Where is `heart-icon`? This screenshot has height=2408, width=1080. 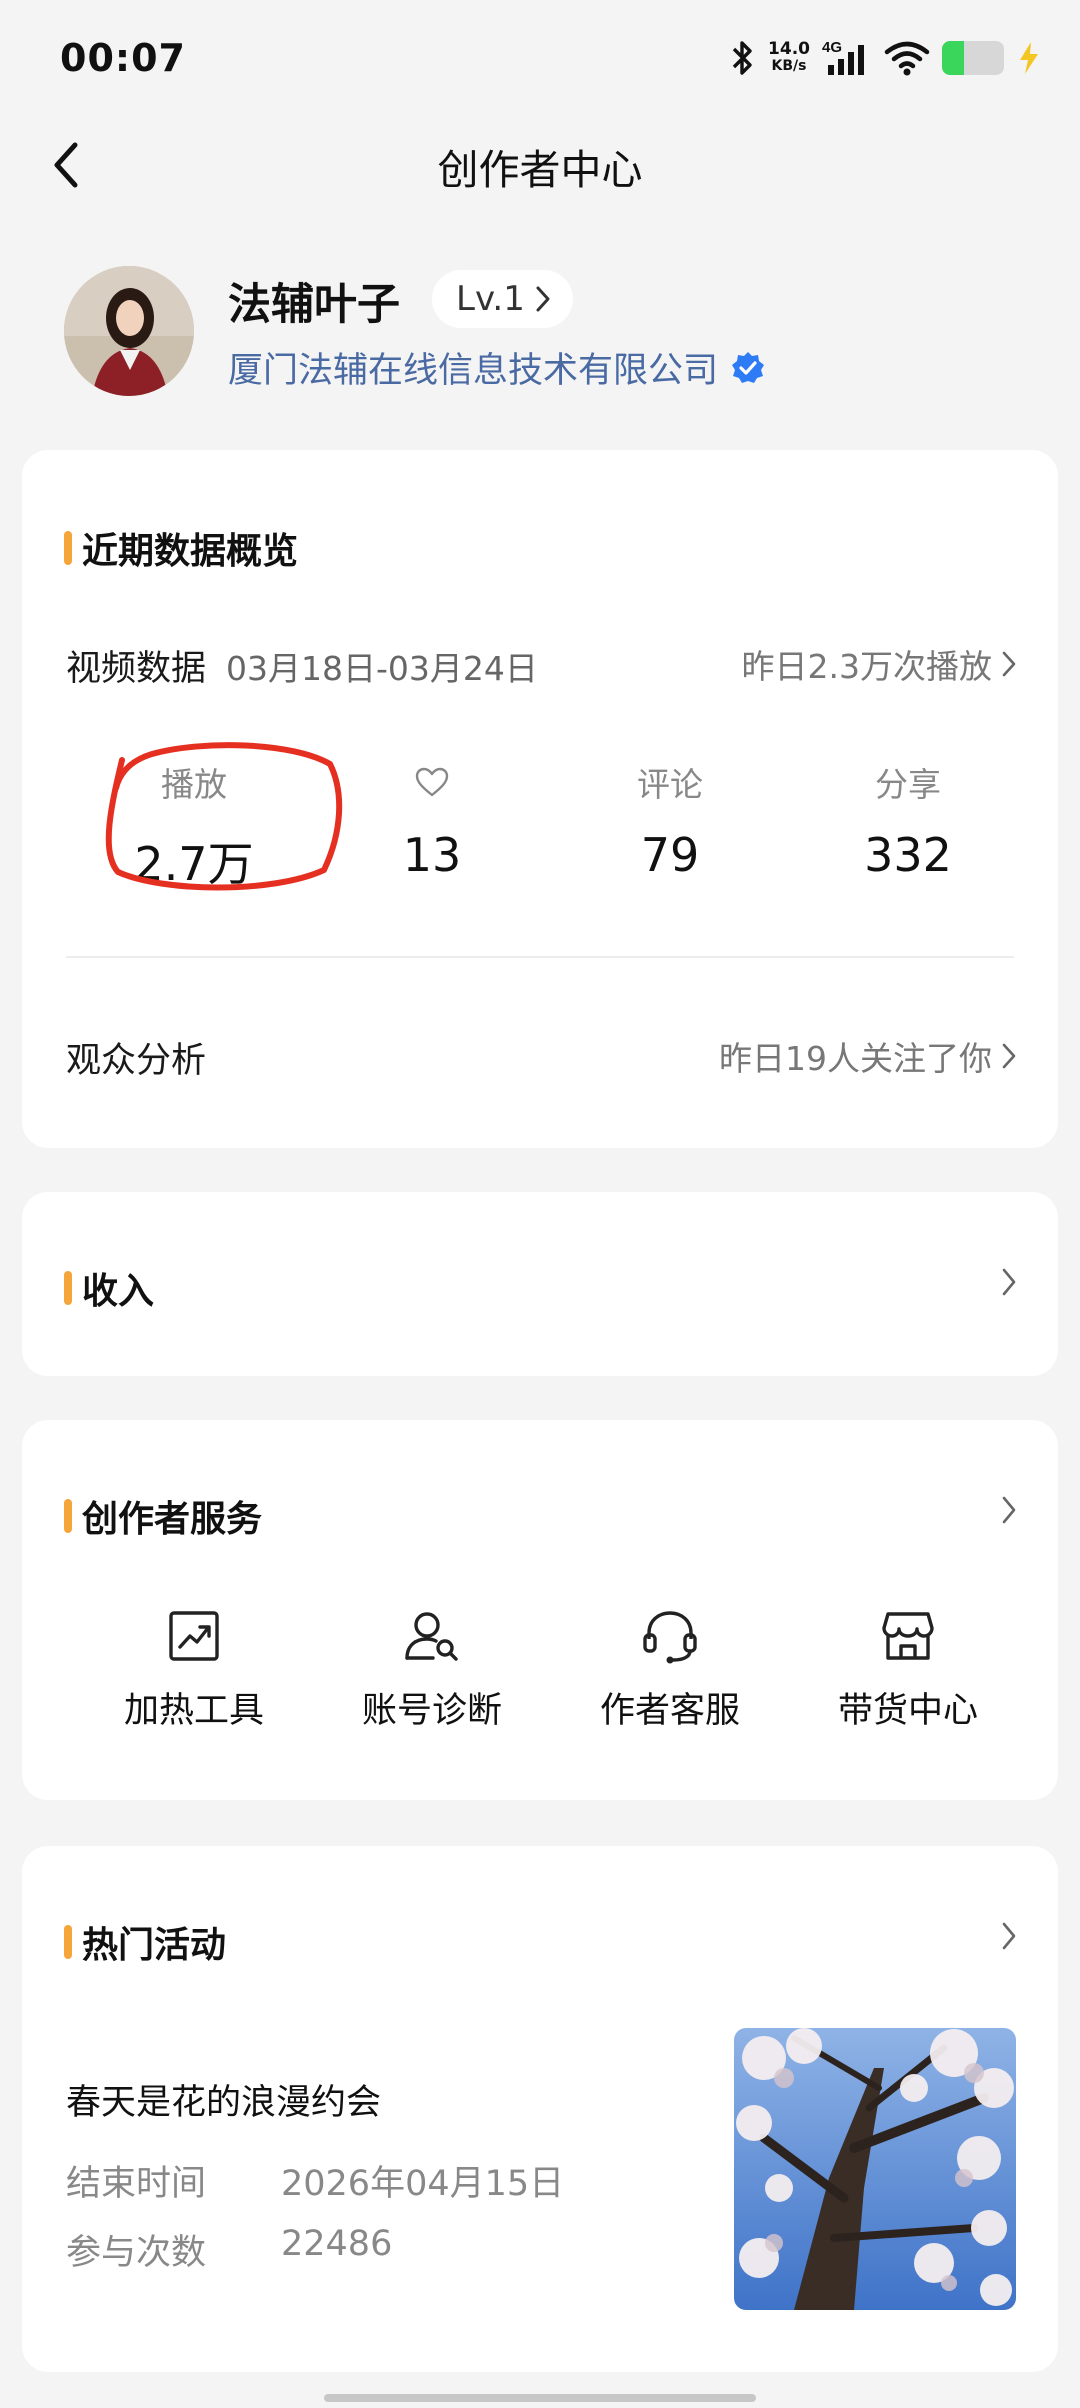
heart-icon is located at coordinates (432, 782).